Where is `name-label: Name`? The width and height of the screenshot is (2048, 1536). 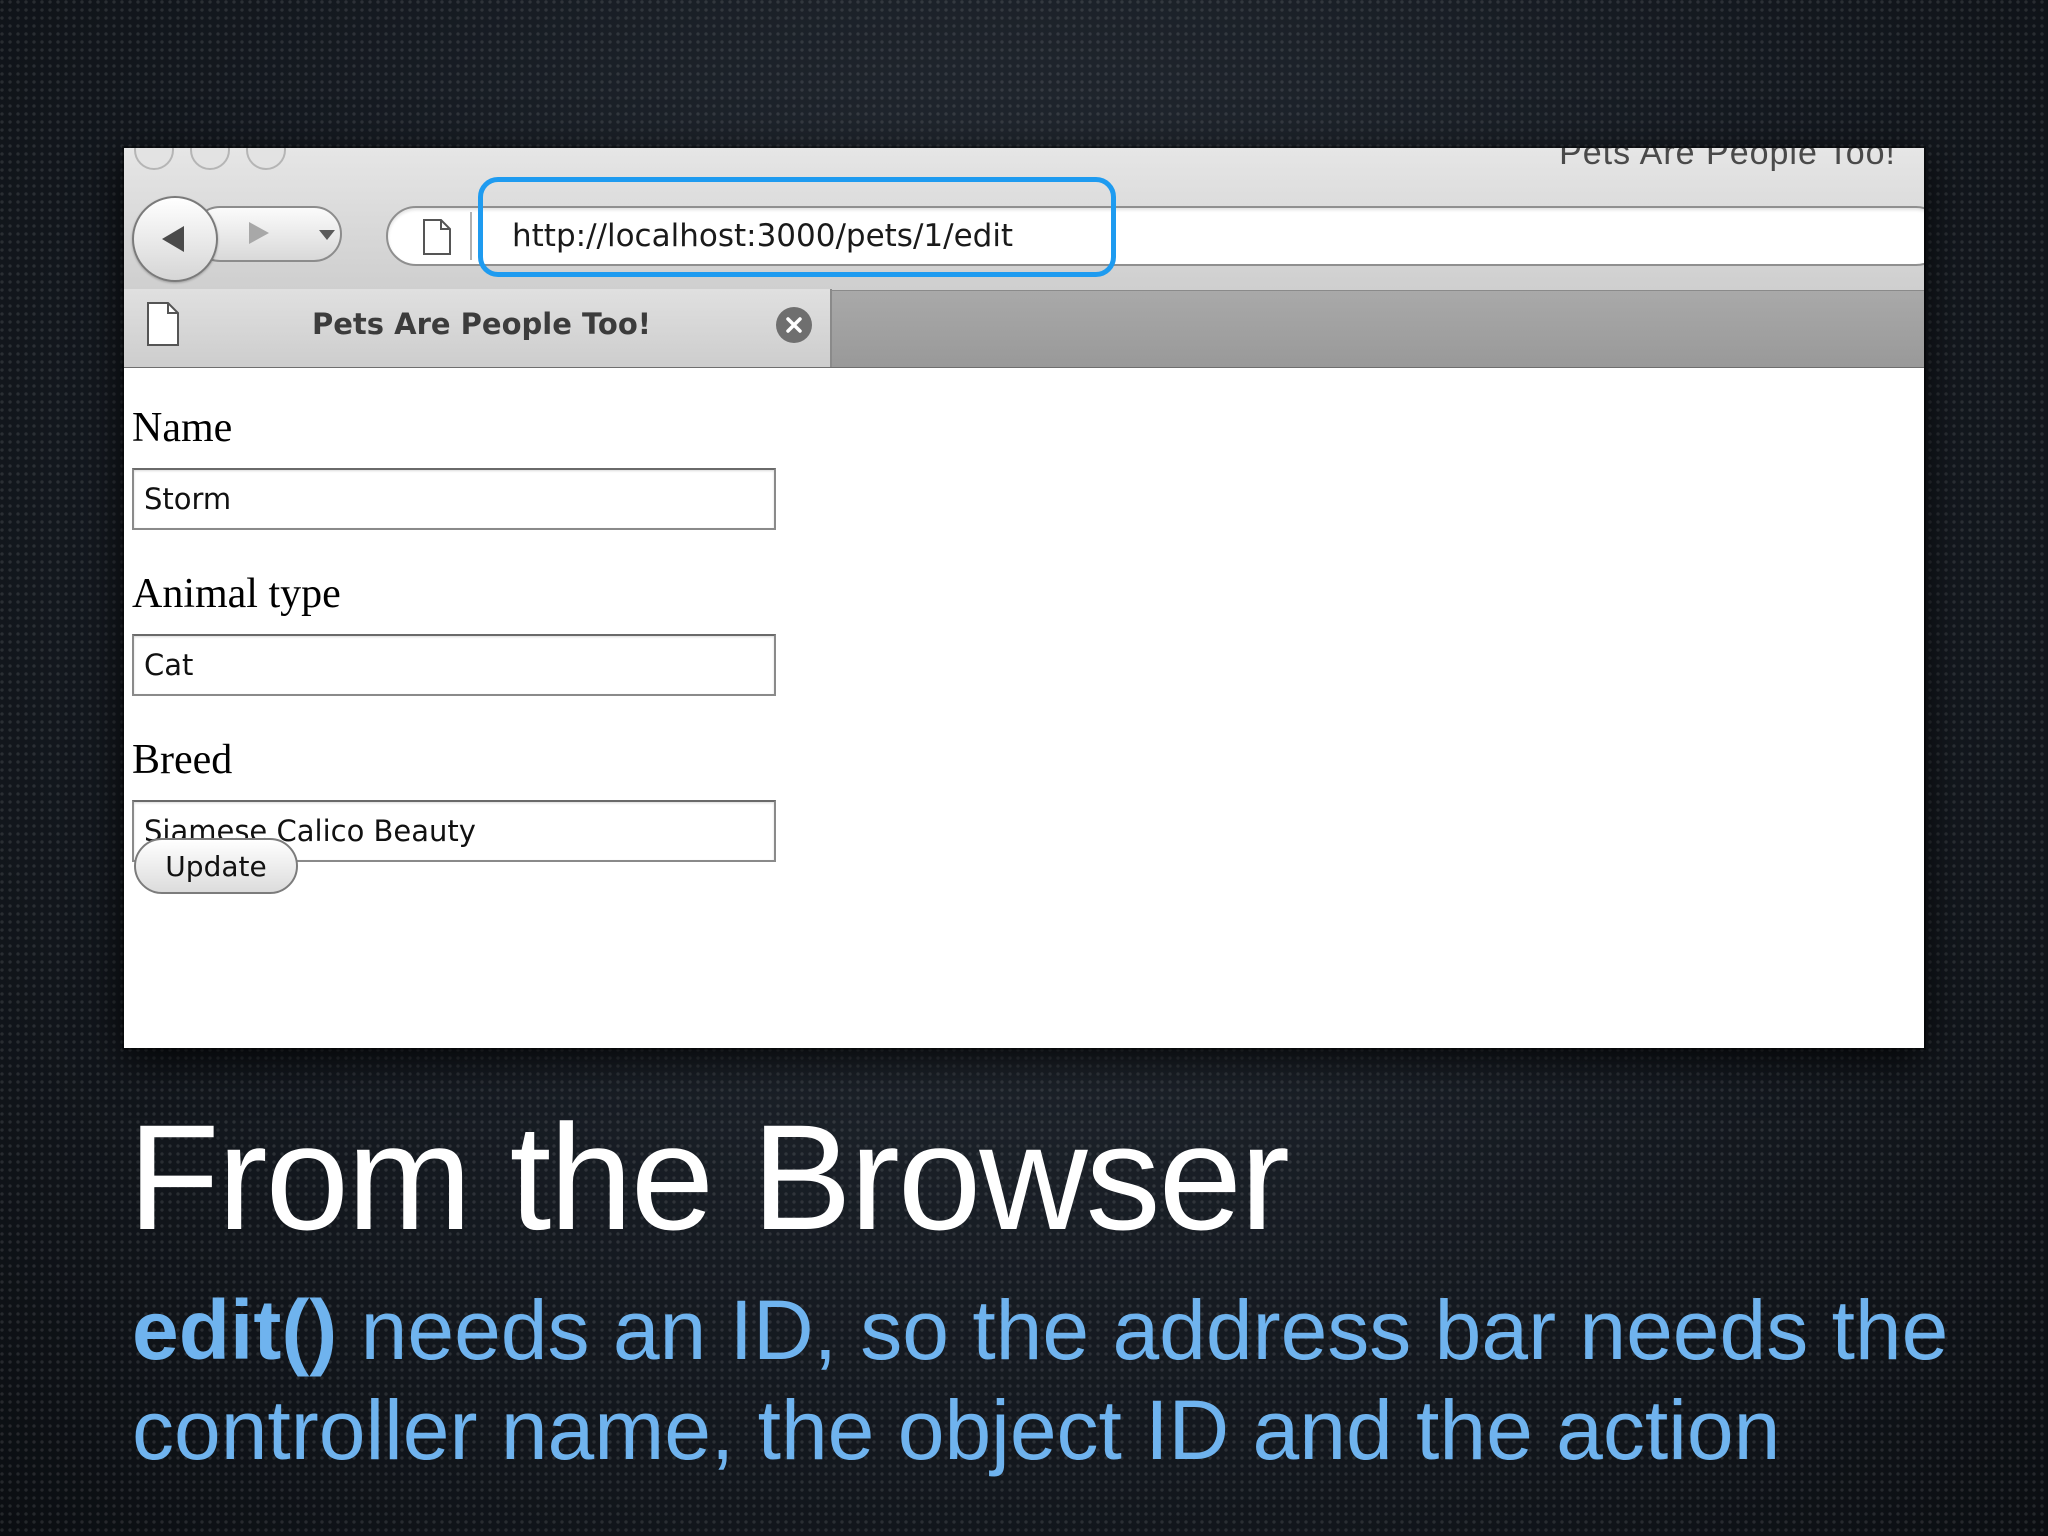 name-label: Name is located at coordinates (182, 428).